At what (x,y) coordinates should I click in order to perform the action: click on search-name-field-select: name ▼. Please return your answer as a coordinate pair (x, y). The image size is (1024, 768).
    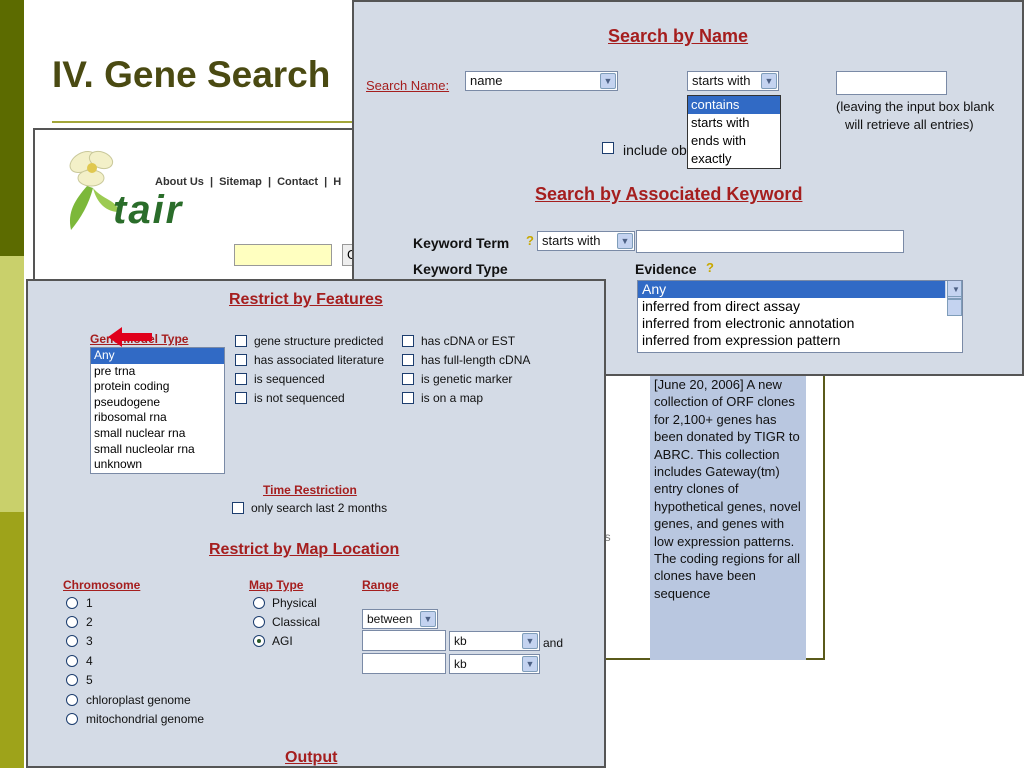
    Looking at the image, I should click on (541, 81).